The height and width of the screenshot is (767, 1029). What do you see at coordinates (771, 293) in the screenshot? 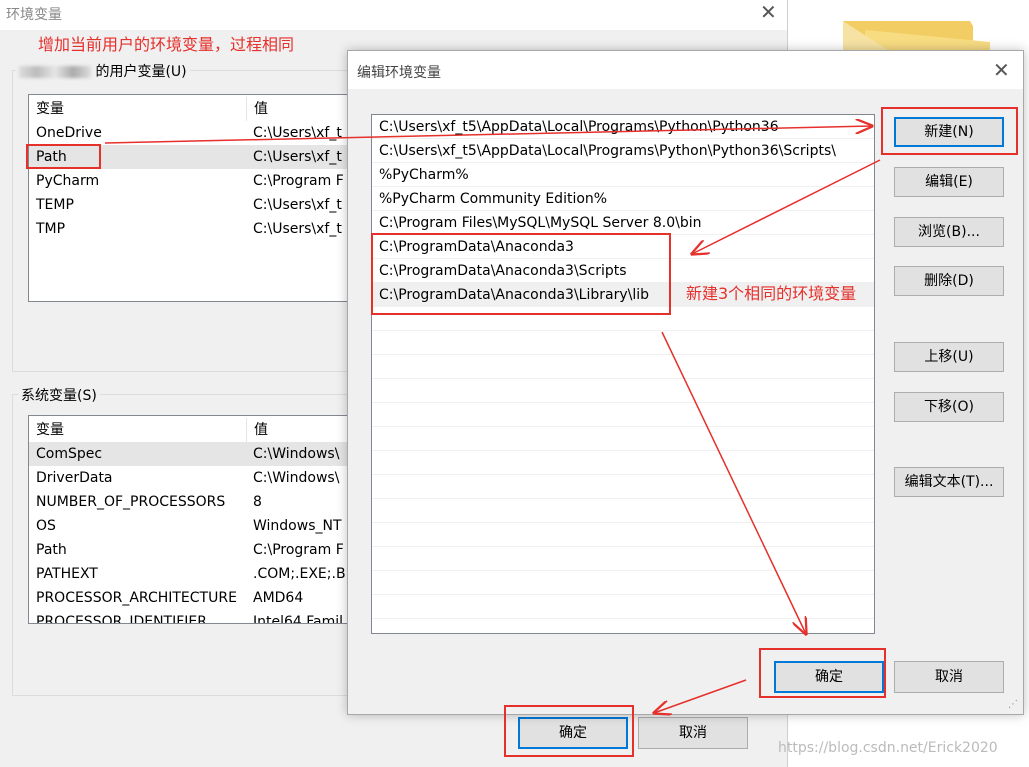
I see `annotation-middle-note: 新建3个相同的环境变量` at bounding box center [771, 293].